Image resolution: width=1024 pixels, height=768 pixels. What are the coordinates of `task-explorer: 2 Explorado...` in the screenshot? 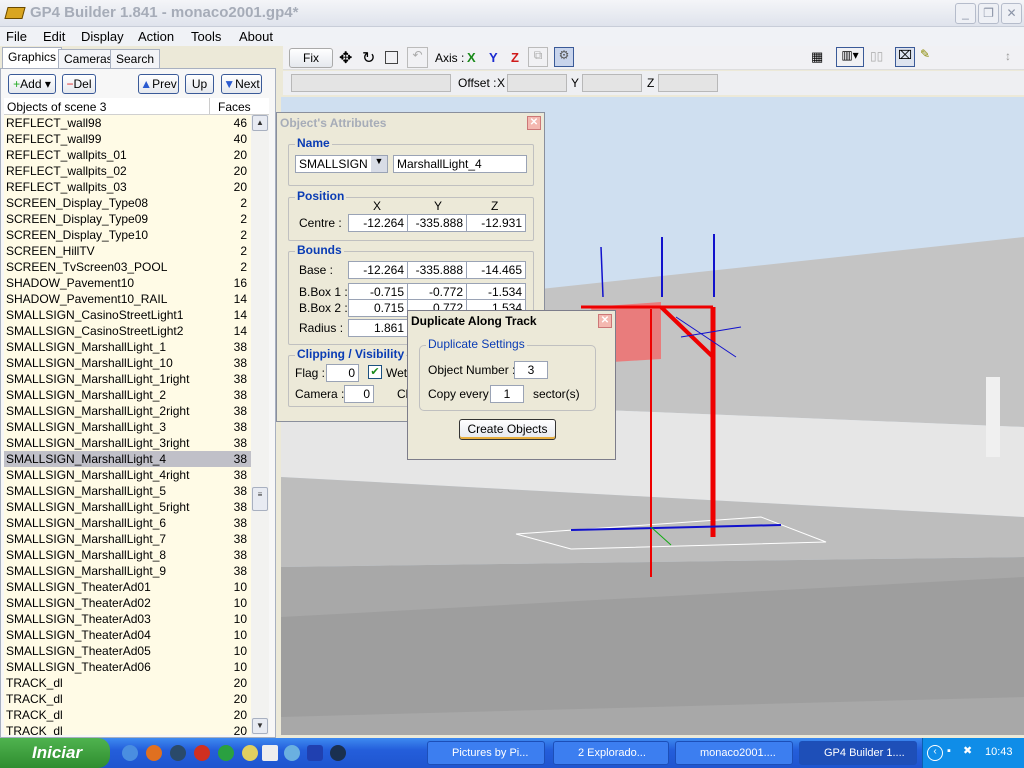 It's located at (611, 753).